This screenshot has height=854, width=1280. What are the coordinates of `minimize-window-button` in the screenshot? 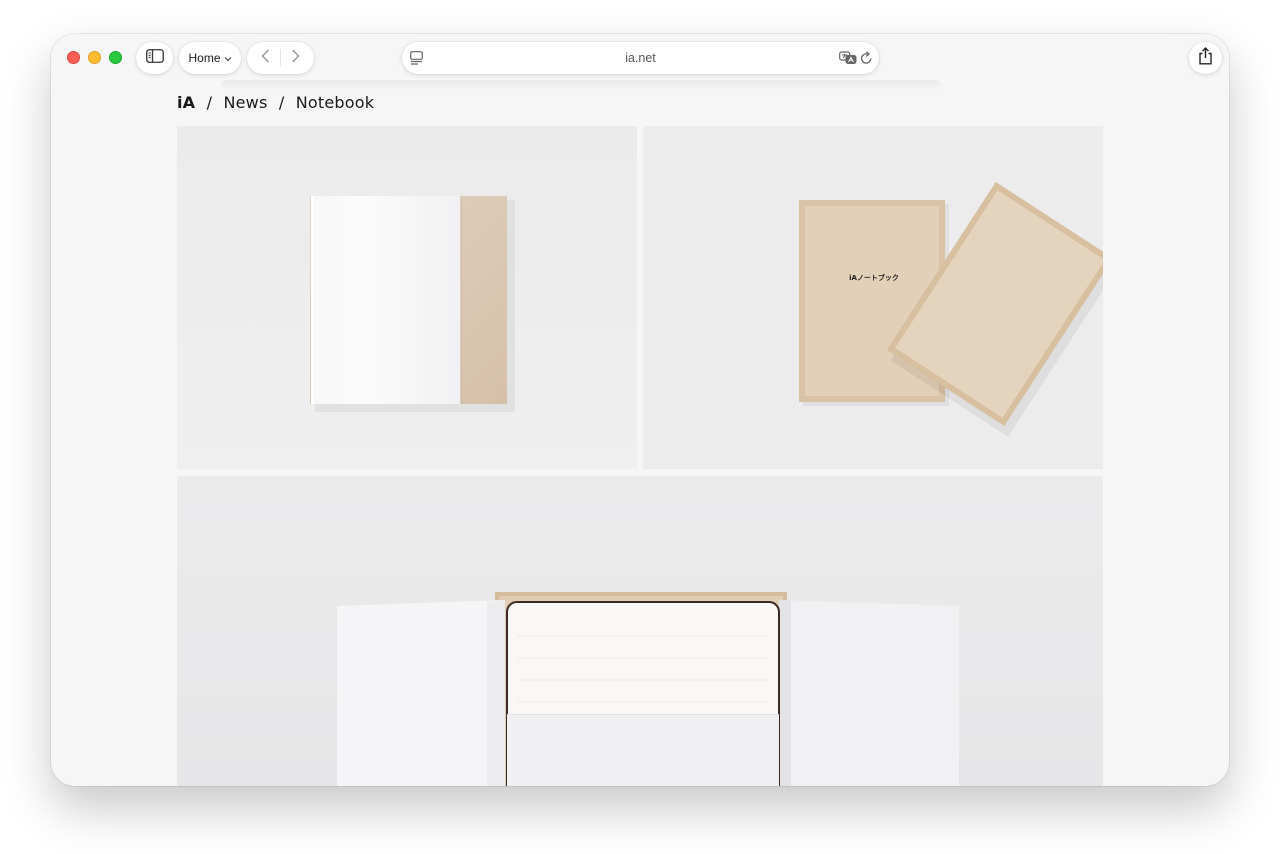 It's located at (94, 57).